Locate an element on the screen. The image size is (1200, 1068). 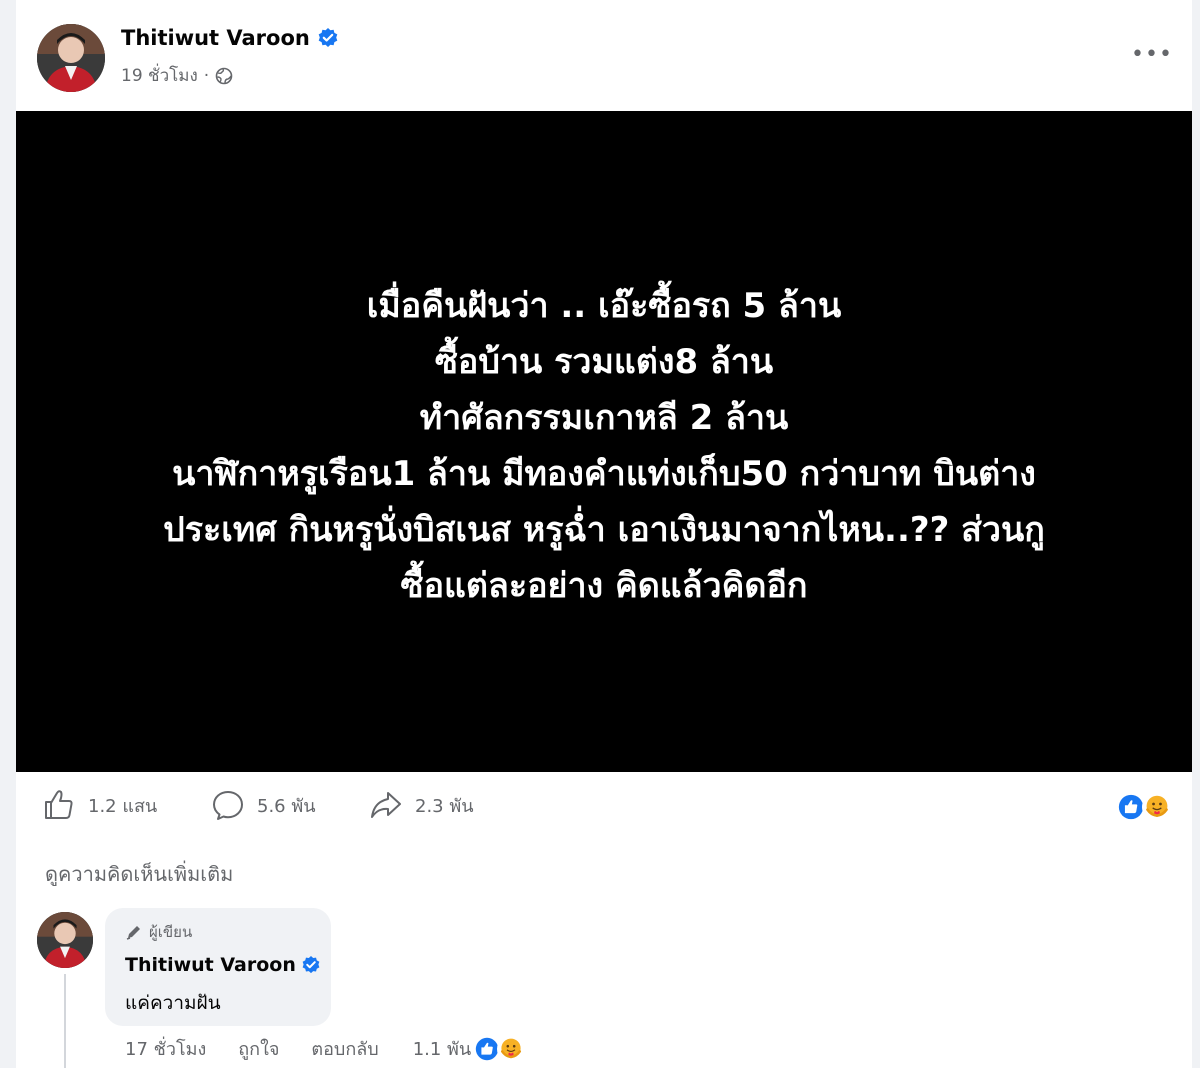
like-count: 1.2 แสน is located at coordinates (123, 806).